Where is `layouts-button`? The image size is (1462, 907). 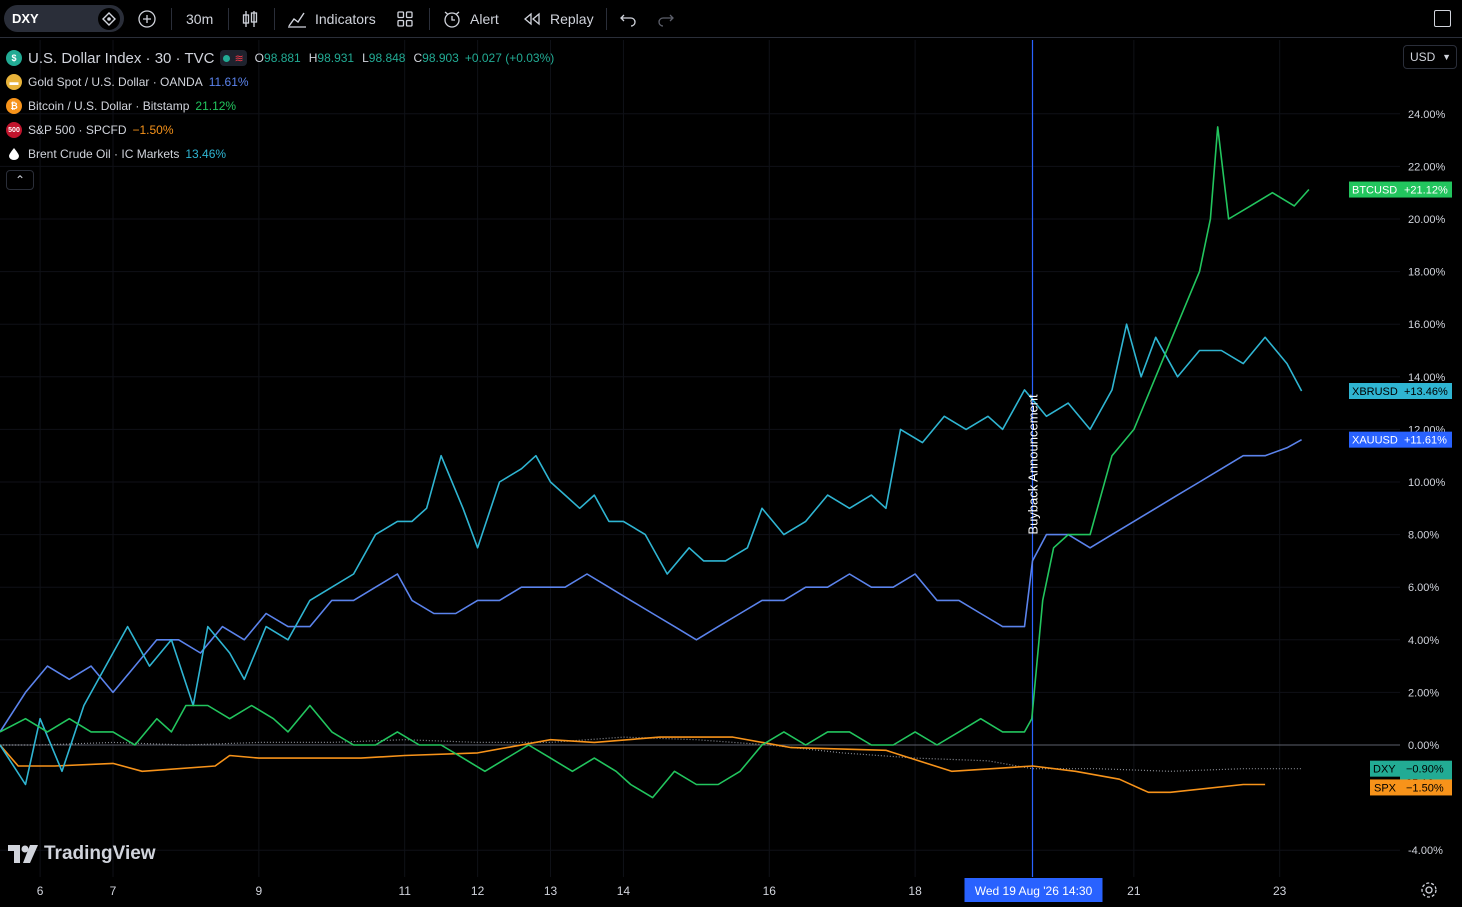
layouts-button is located at coordinates (405, 19).